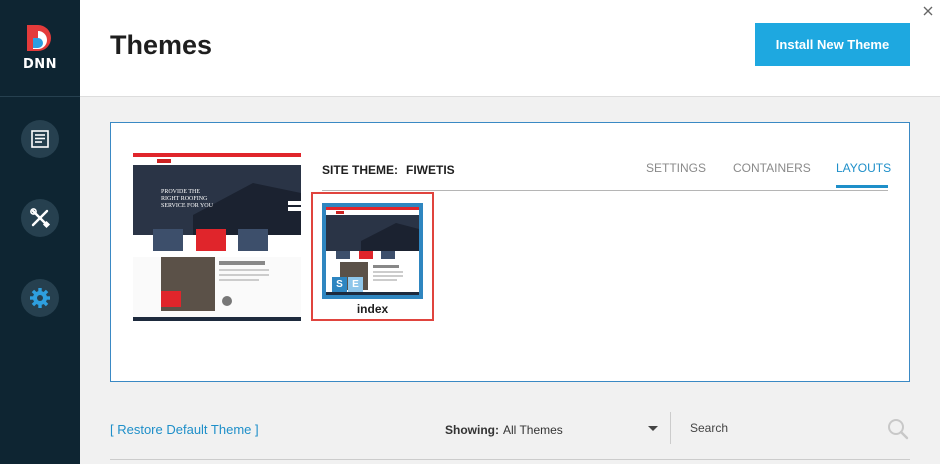 The image size is (940, 464). I want to click on sidebar-item-content, so click(40, 139).